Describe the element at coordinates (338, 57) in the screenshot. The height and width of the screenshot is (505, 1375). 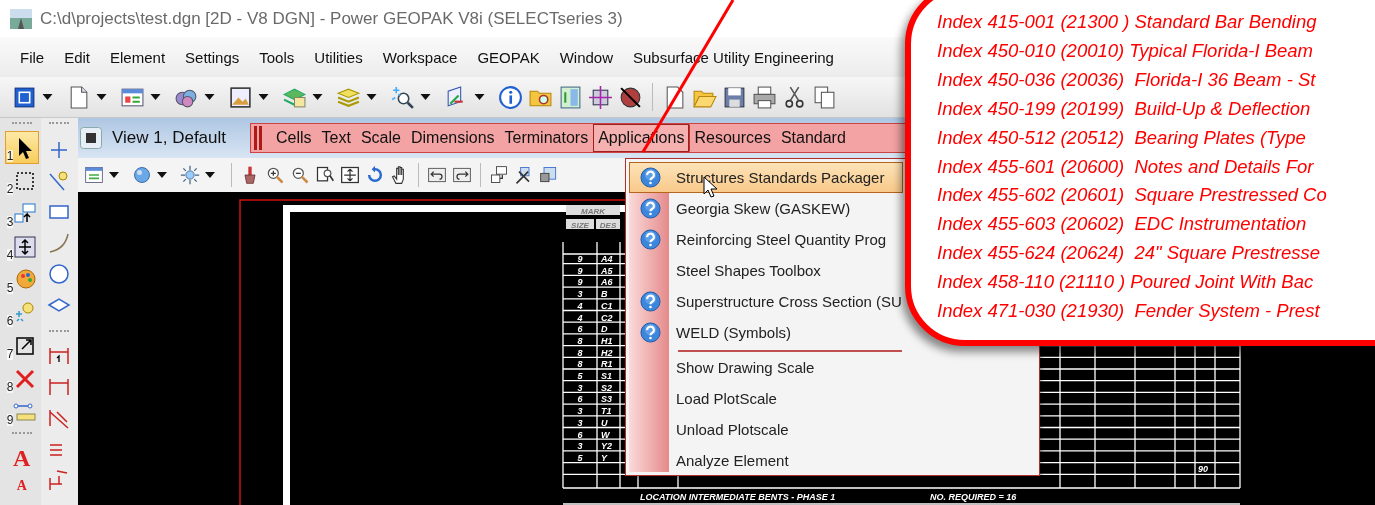
I see `menu-item: Utilities` at that location.